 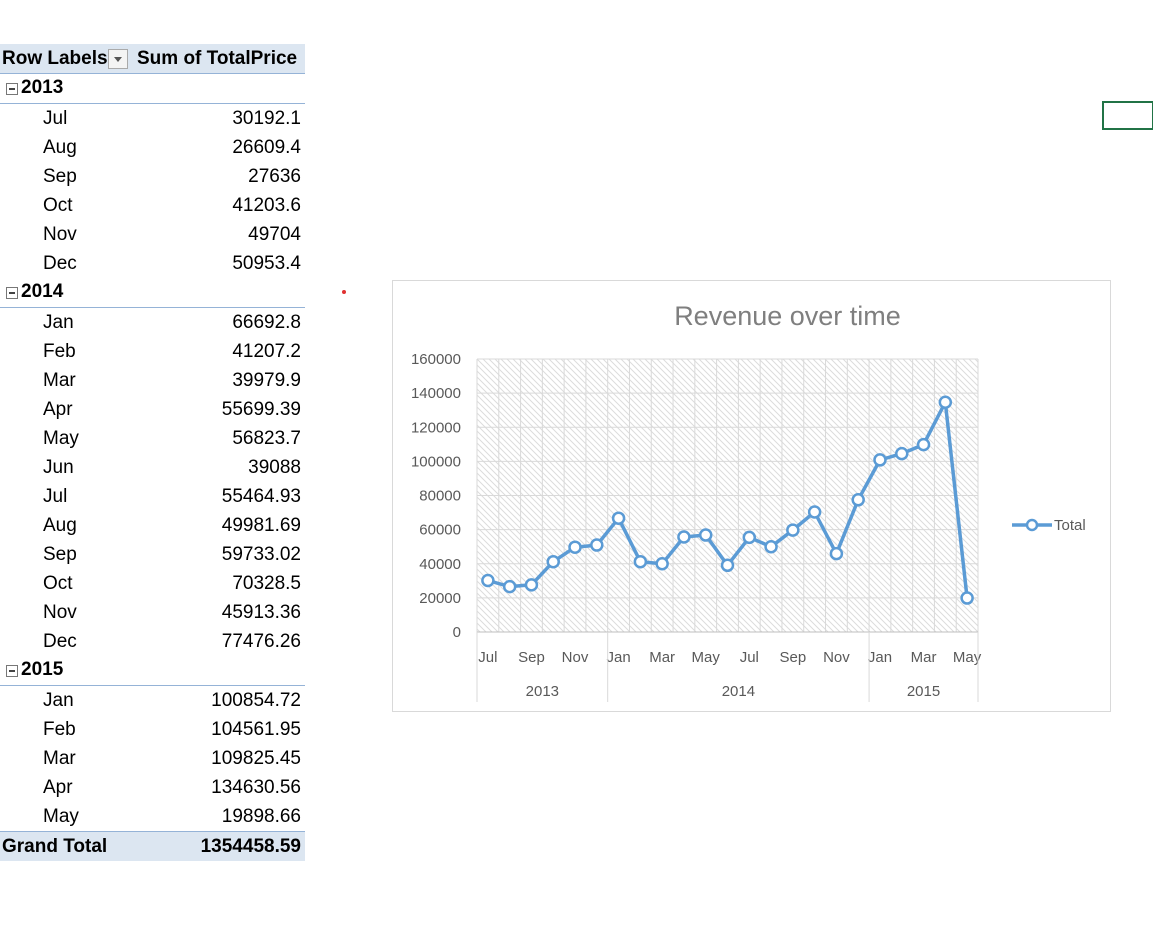 What do you see at coordinates (152, 118) in the screenshot?
I see `month-row: Jul 30192.1` at bounding box center [152, 118].